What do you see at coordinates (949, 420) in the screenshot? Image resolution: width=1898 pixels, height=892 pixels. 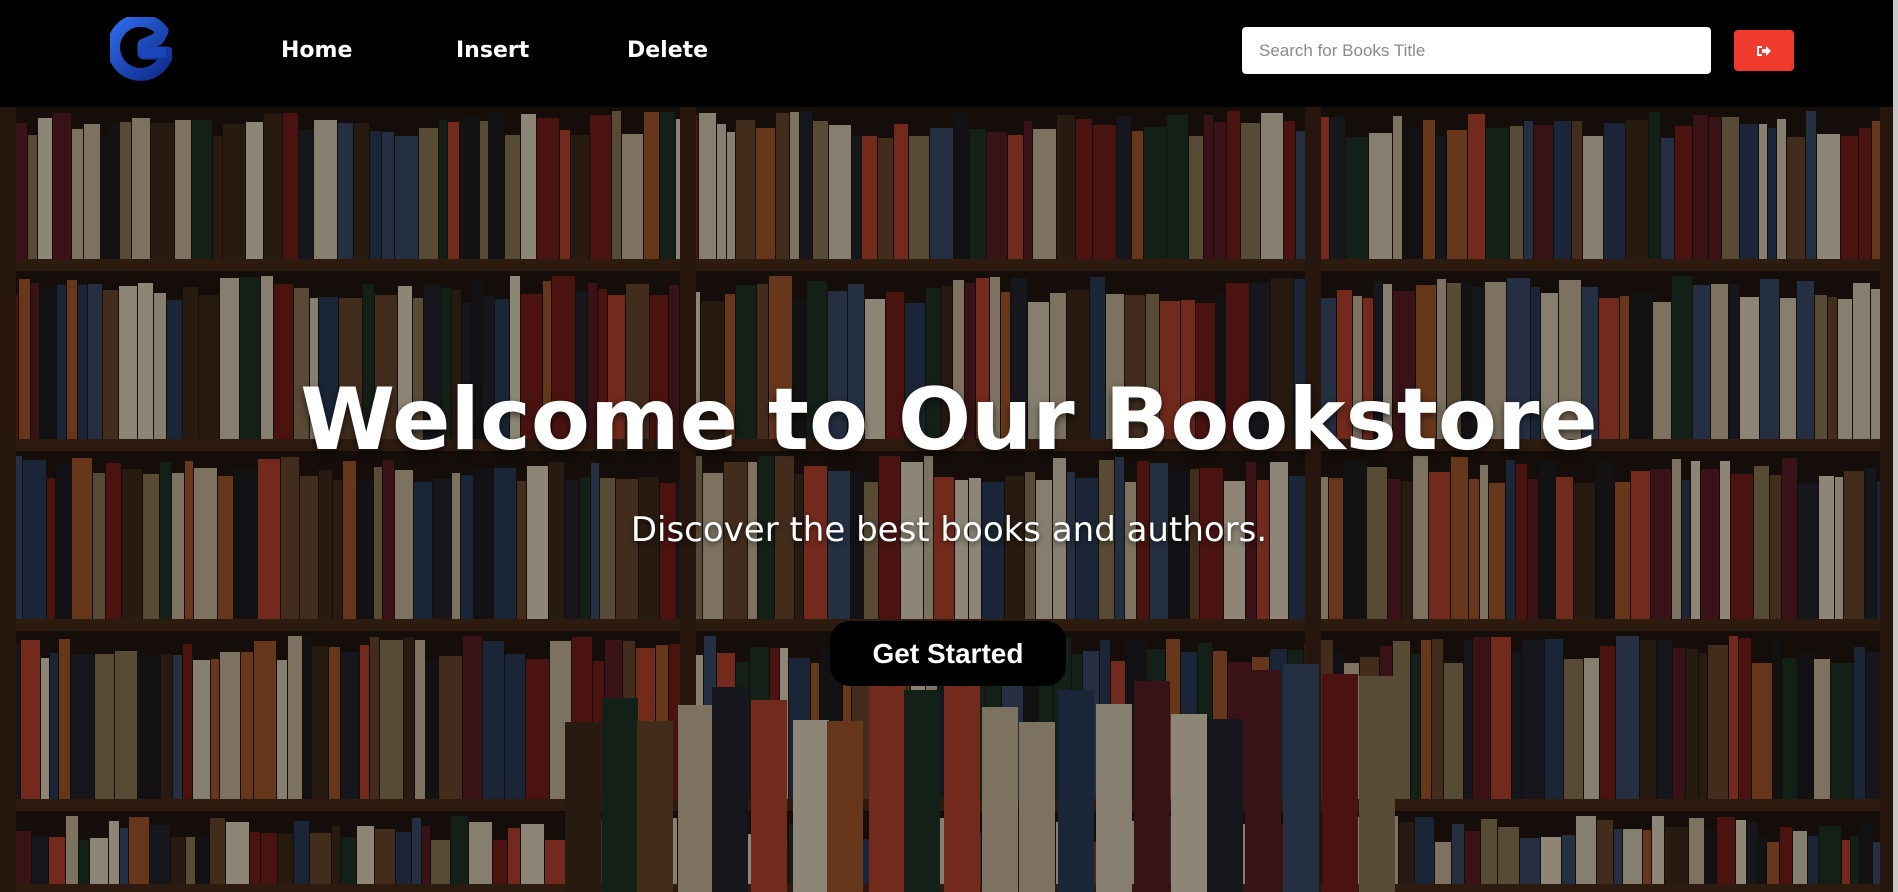 I see `hero-title: Welcome to Our Bookstore` at bounding box center [949, 420].